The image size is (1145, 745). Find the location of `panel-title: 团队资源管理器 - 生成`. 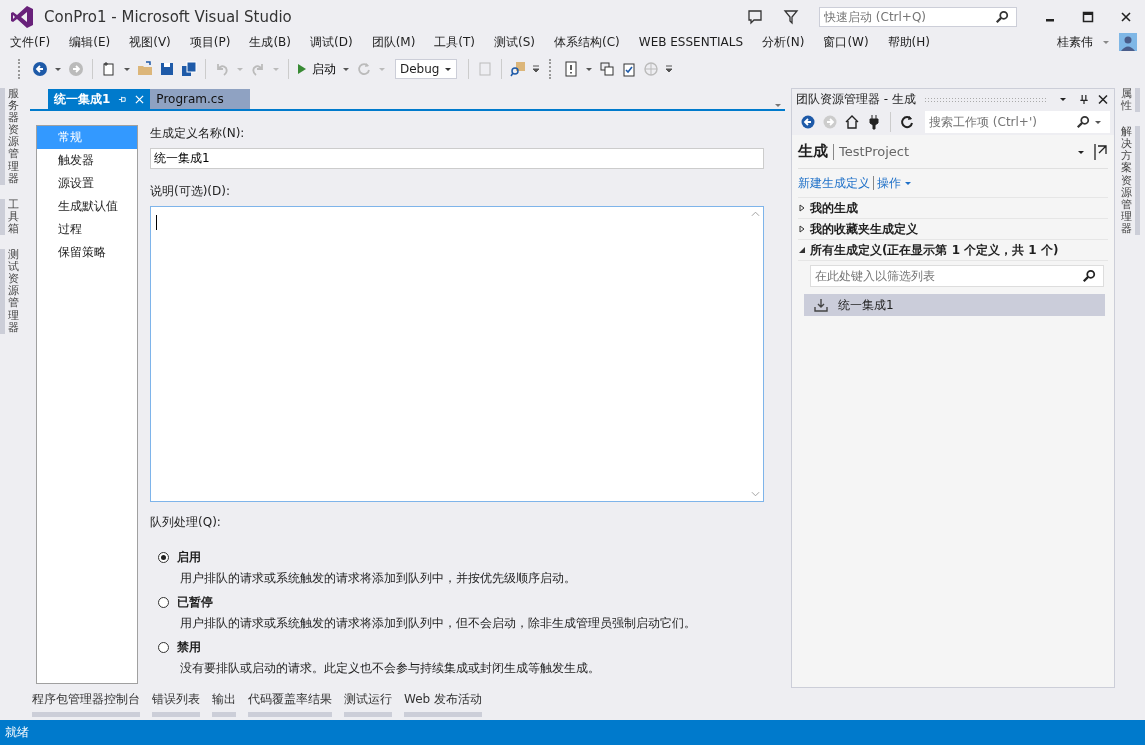

panel-title: 团队资源管理器 - 生成 is located at coordinates (856, 99).